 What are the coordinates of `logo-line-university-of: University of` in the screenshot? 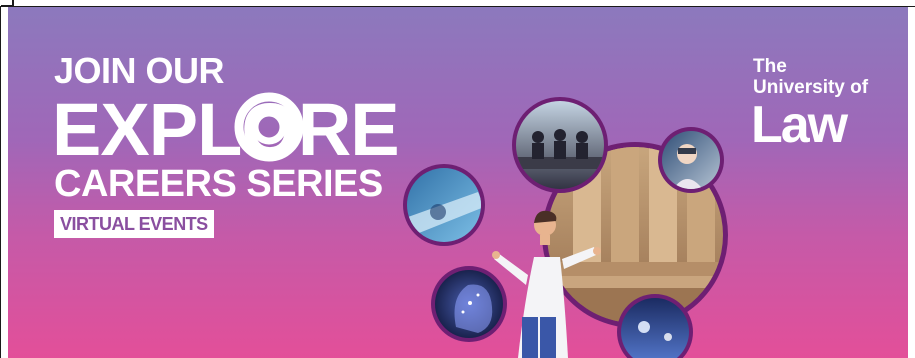 It's located at (811, 87).